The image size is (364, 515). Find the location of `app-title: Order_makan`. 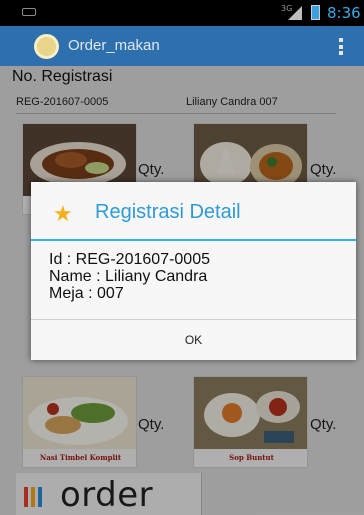

app-title: Order_makan is located at coordinates (114, 45).